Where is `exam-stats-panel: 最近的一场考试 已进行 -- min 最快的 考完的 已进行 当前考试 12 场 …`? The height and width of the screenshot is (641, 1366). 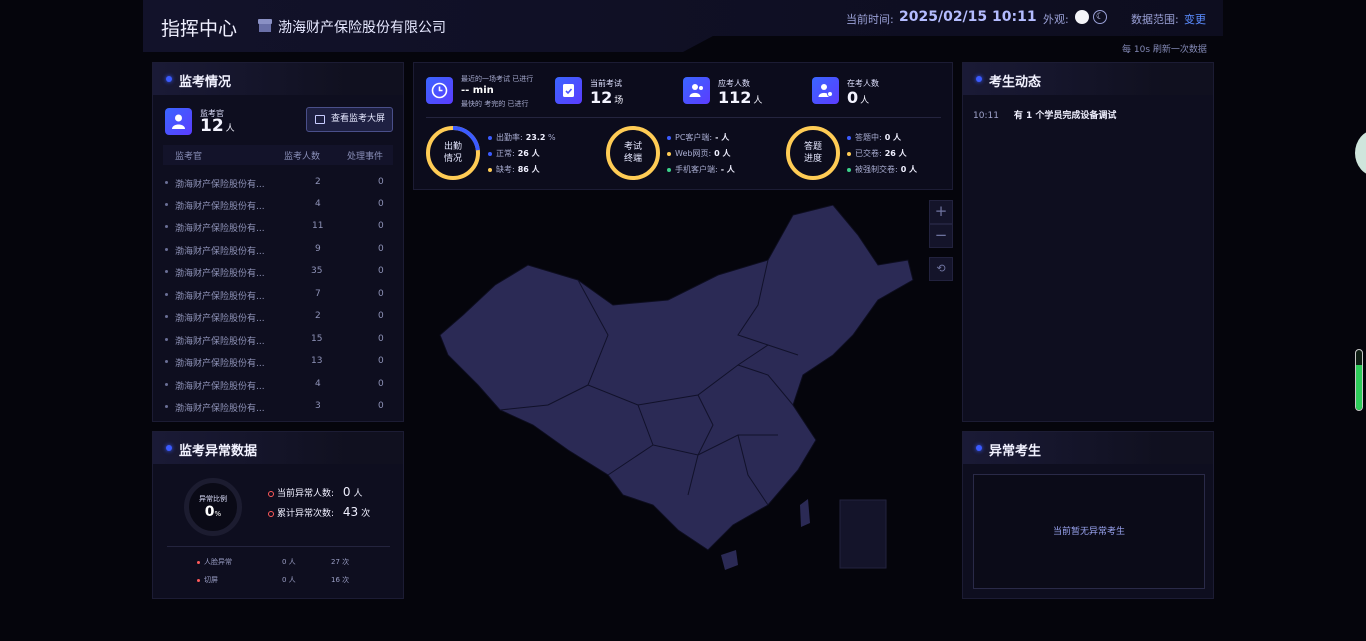 exam-stats-panel: 最近的一场考试 已进行 -- min 最快的 考完的 已进行 当前考试 12 场 … is located at coordinates (683, 126).